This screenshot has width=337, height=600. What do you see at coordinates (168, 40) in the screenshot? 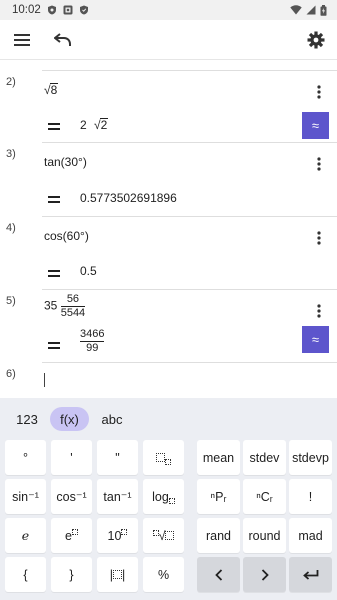
I see `app-bar` at bounding box center [168, 40].